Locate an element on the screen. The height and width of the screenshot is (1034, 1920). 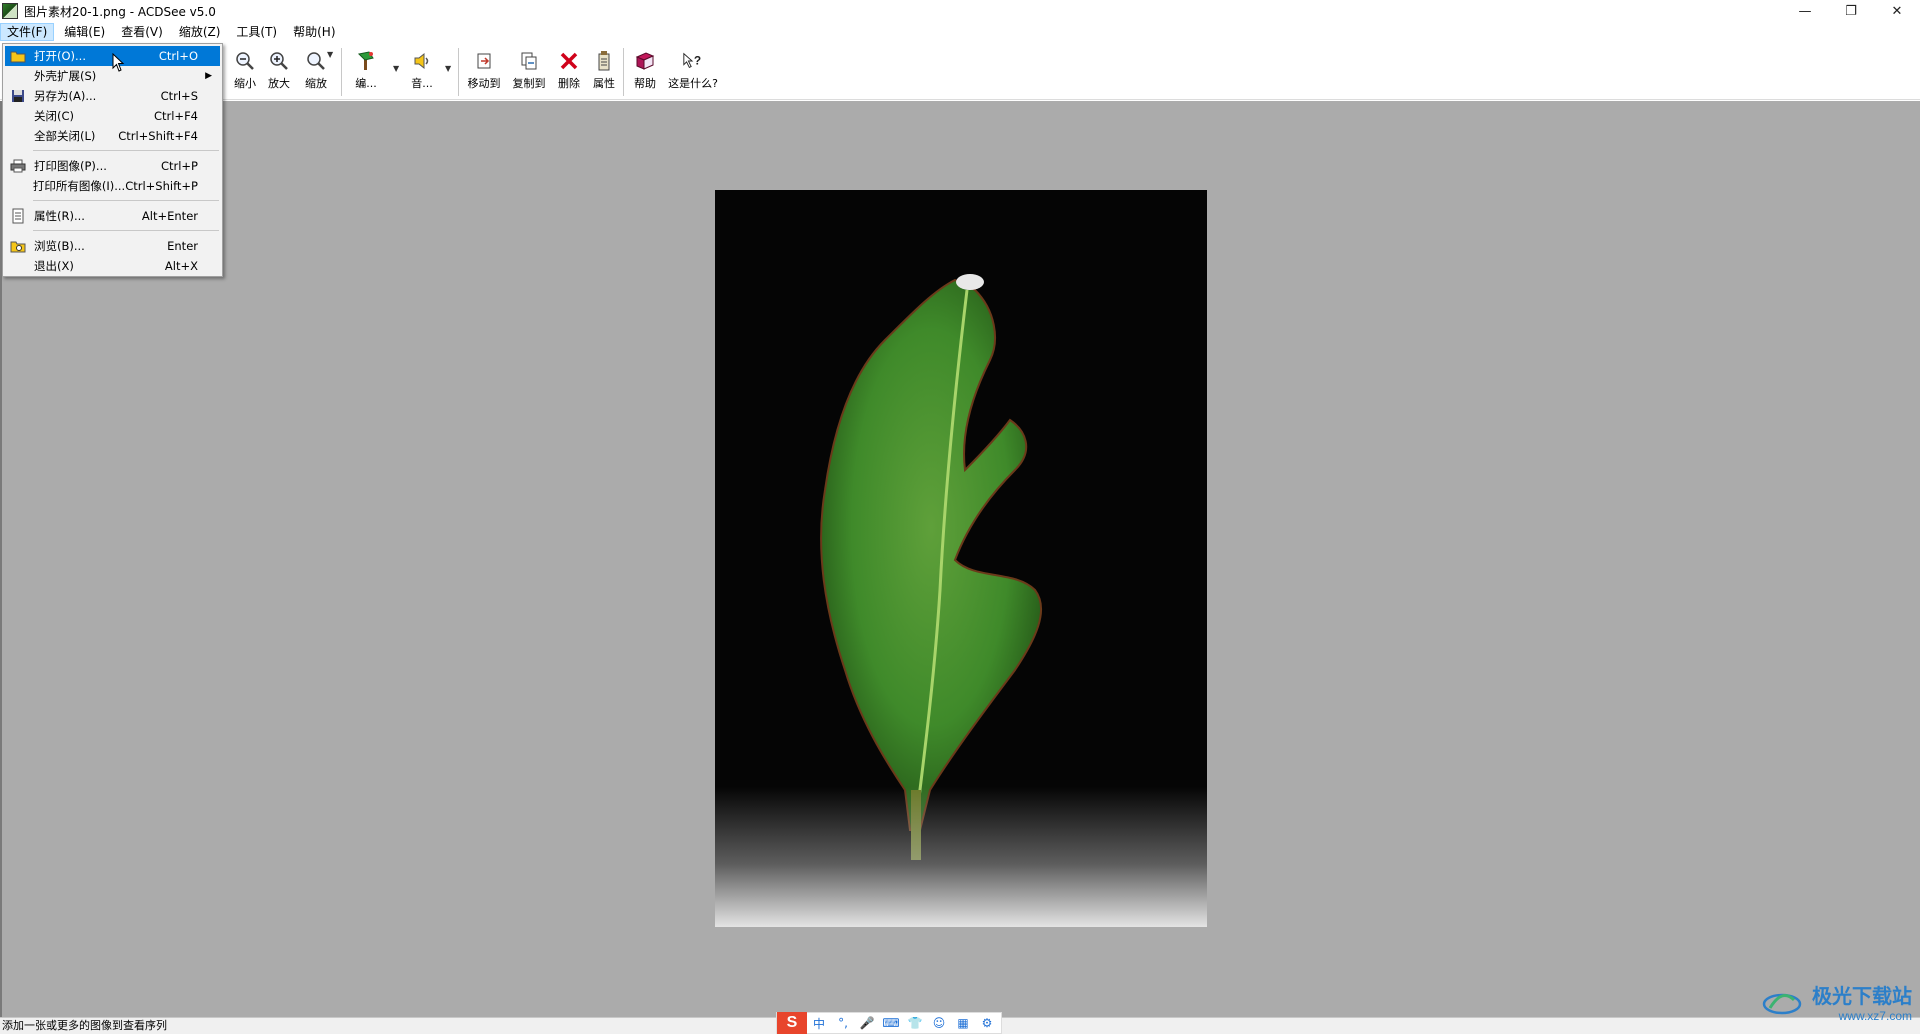
menu-item-open-shortcut: Ctrl+O is located at coordinates (178, 56).